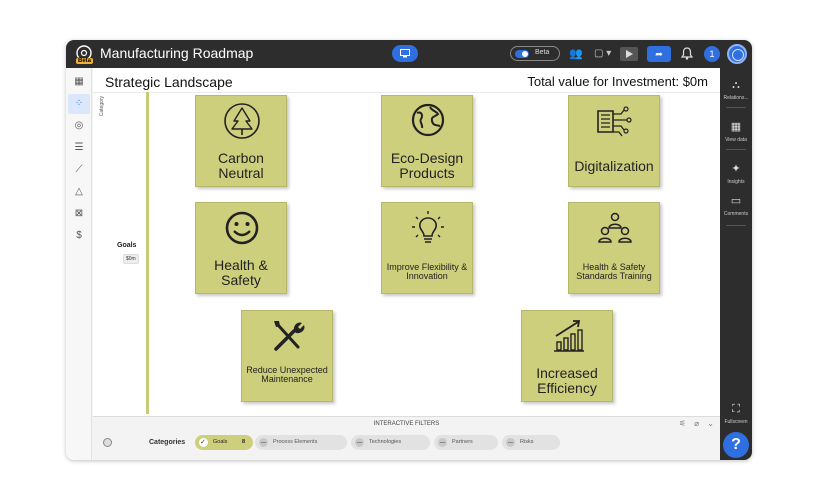 This screenshot has width=819, height=500. I want to click on insights-tool: ✦ Insights, so click(736, 173).